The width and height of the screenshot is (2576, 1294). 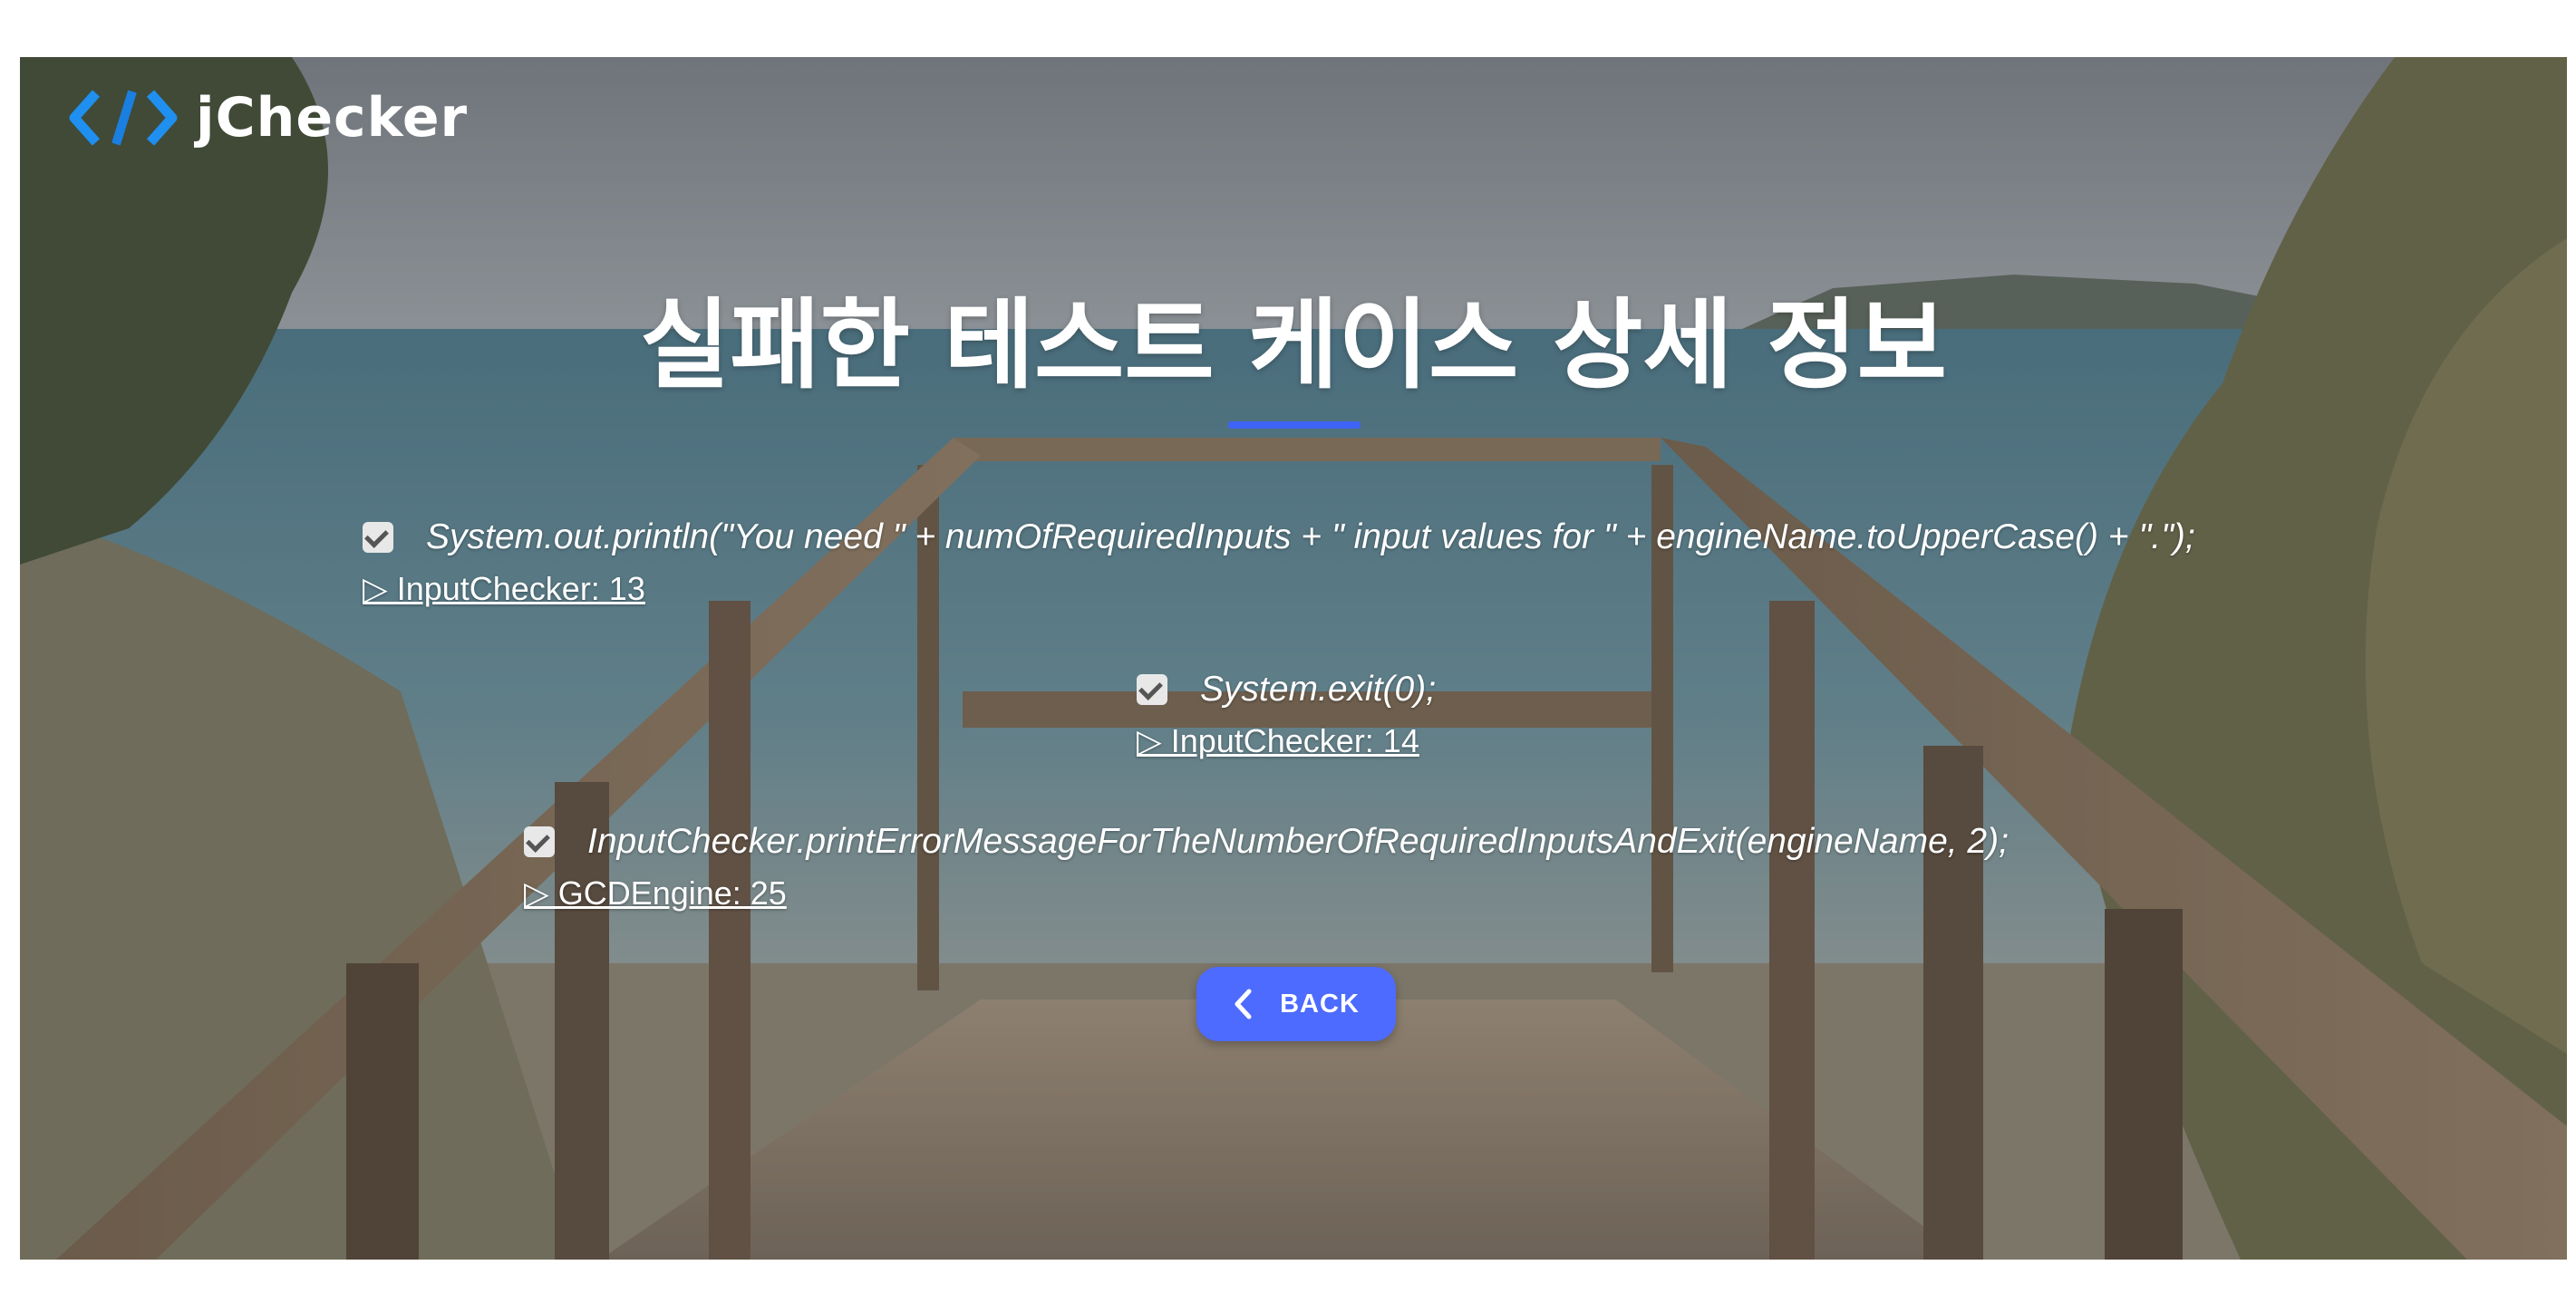 What do you see at coordinates (1293, 345) in the screenshot?
I see `page-title: 실패한 테스트 케이스 상세 정보` at bounding box center [1293, 345].